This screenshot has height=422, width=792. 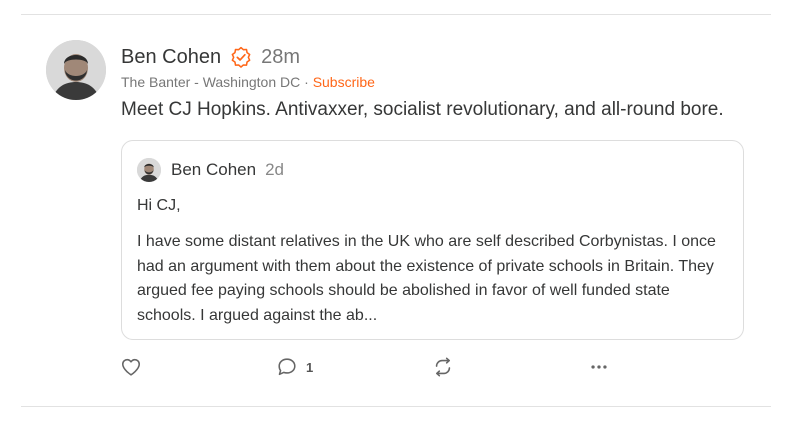 I want to click on comment-button: 1, so click(x=294, y=367).